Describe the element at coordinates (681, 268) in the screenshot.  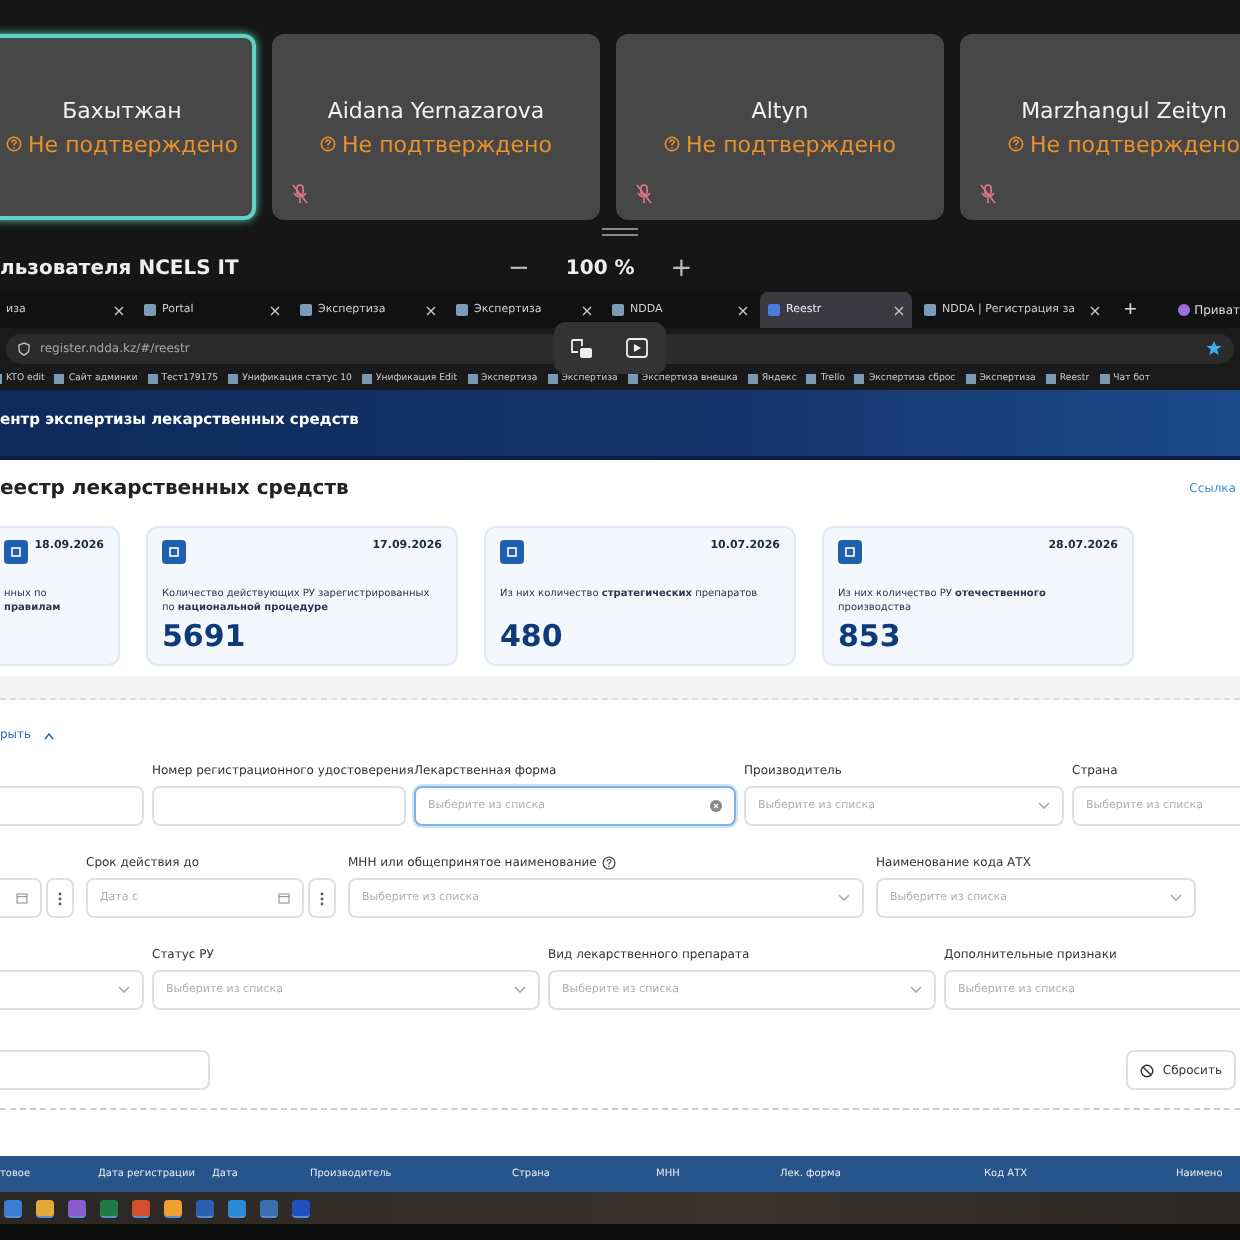
I see `zoom-in-button: +` at that location.